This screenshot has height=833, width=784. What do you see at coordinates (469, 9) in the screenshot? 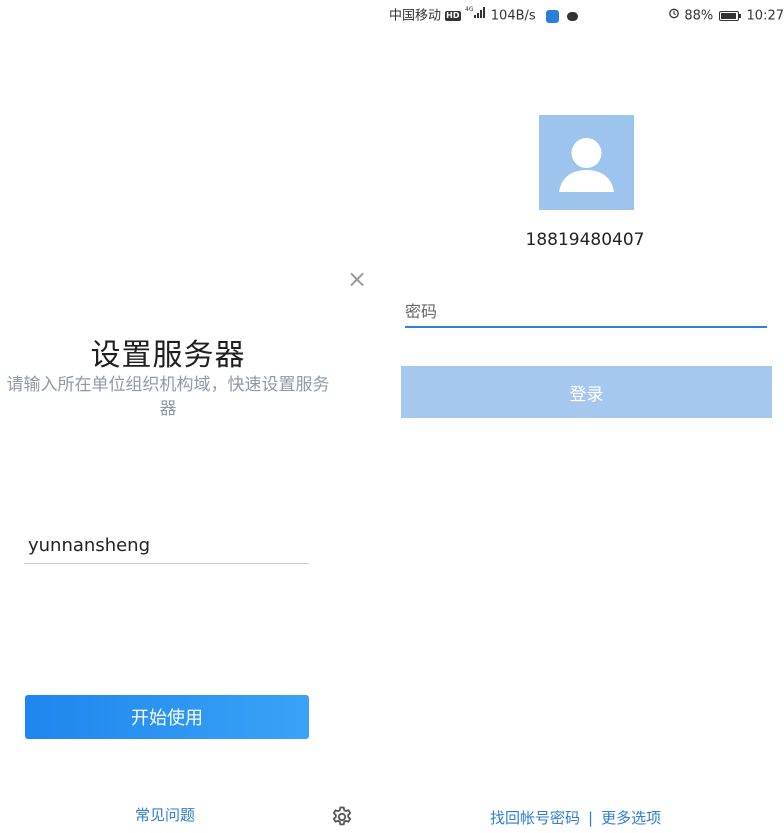
I see `network-type-label: 4G` at bounding box center [469, 9].